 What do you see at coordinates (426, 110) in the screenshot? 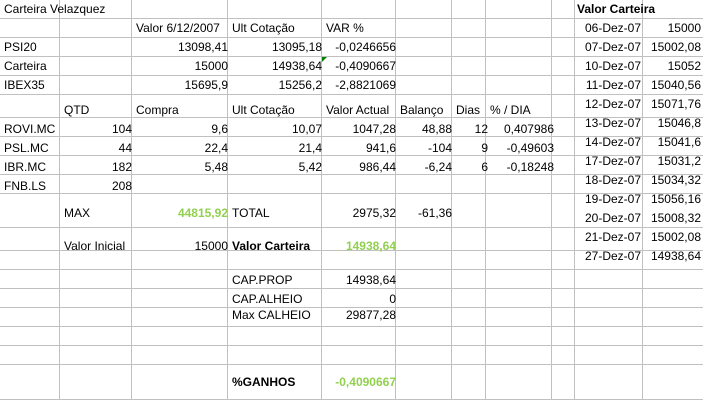
I see `pos-header-balanco: Balanço` at bounding box center [426, 110].